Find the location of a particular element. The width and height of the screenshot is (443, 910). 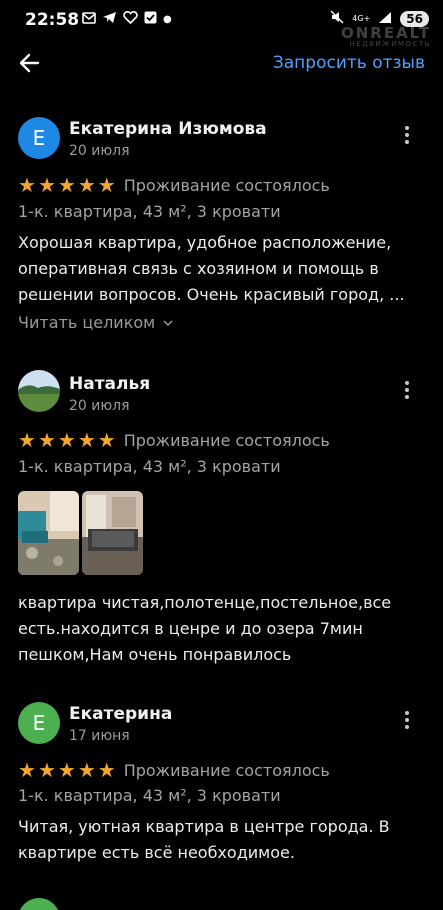

review-author: Екатерина is located at coordinates (121, 714).